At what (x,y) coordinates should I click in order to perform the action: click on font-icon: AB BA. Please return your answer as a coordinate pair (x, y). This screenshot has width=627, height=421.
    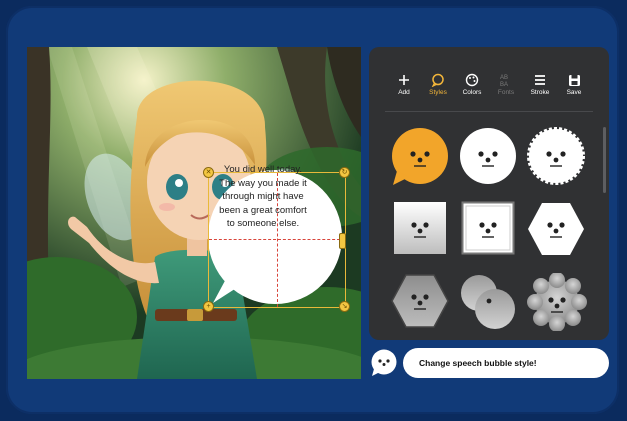
    Looking at the image, I should click on (506, 80).